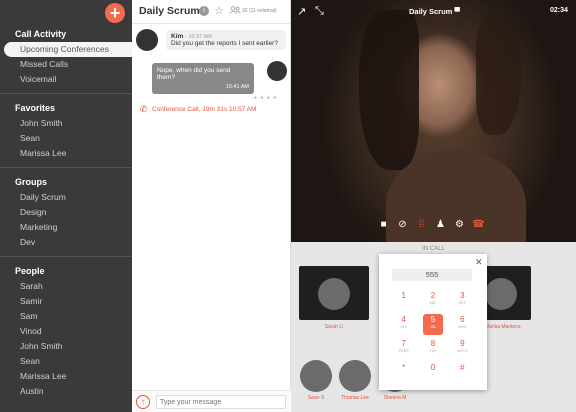  I want to click on call-controls: ■ ⊘ ⁞⁞ ♟ ⚙ ☎, so click(431, 225).